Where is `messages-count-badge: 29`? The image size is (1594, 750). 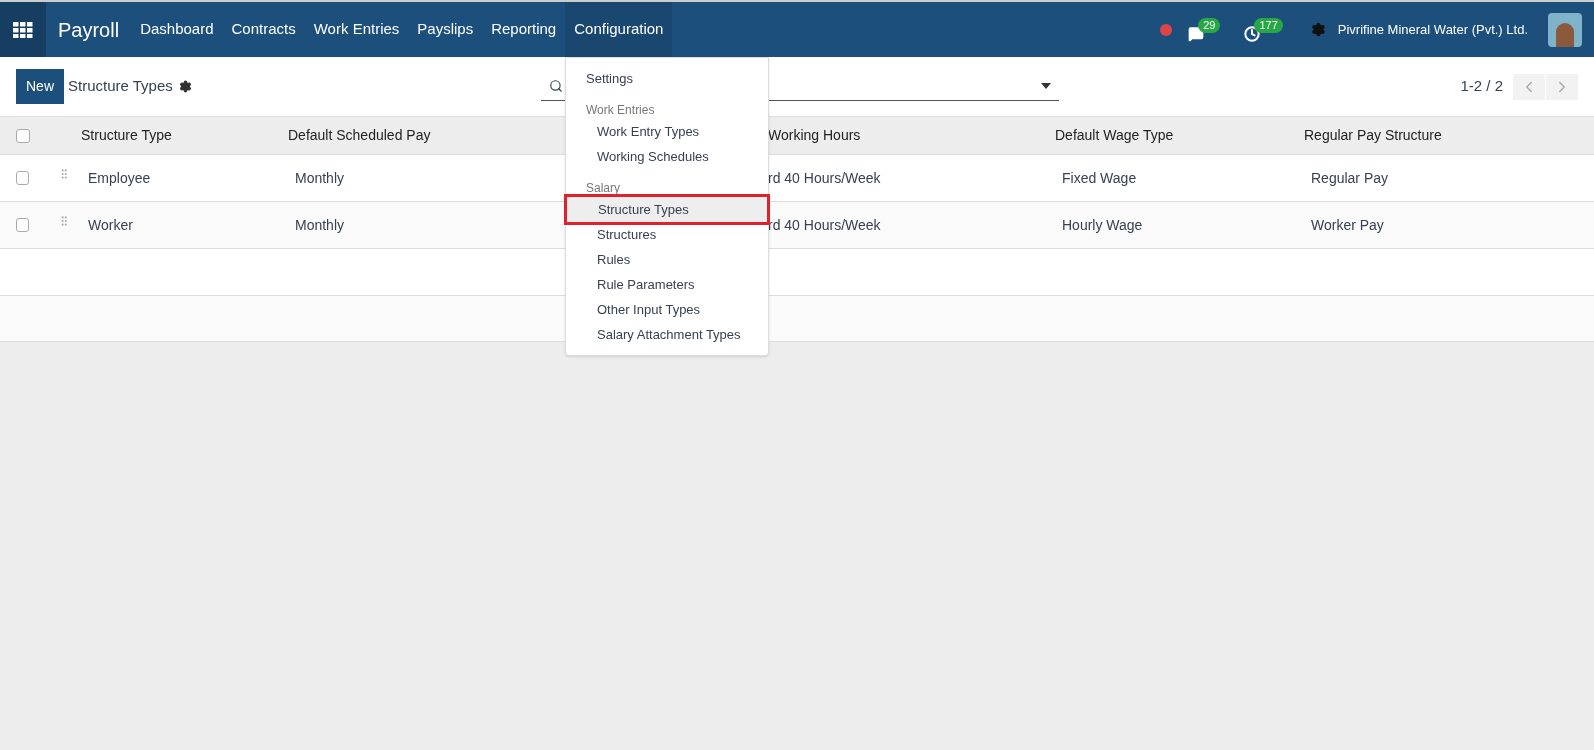
messages-count-badge: 29 is located at coordinates (1209, 25).